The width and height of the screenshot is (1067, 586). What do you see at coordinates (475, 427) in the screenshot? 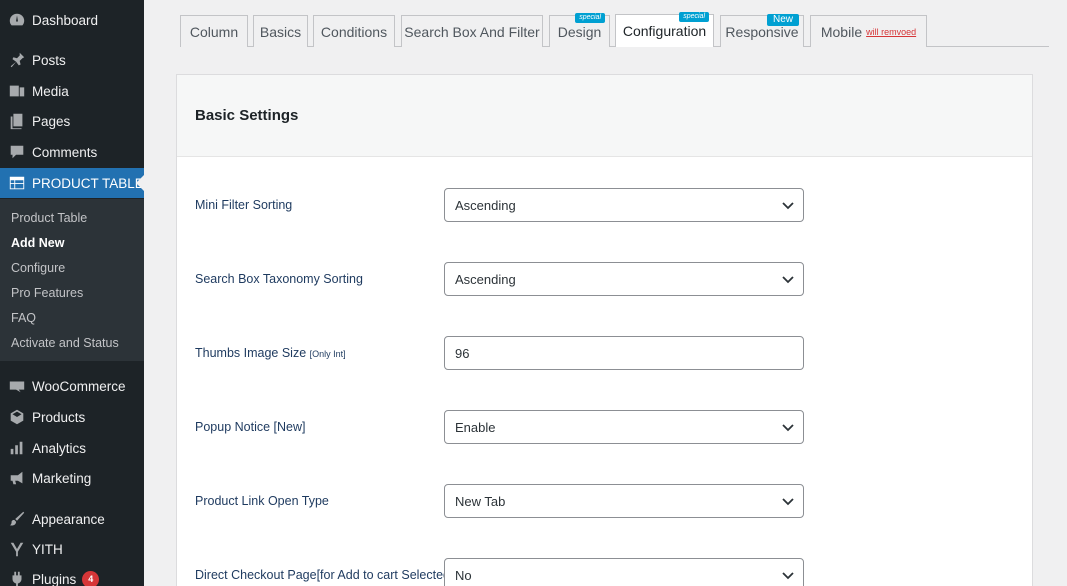
I see `select-value: Enable` at bounding box center [475, 427].